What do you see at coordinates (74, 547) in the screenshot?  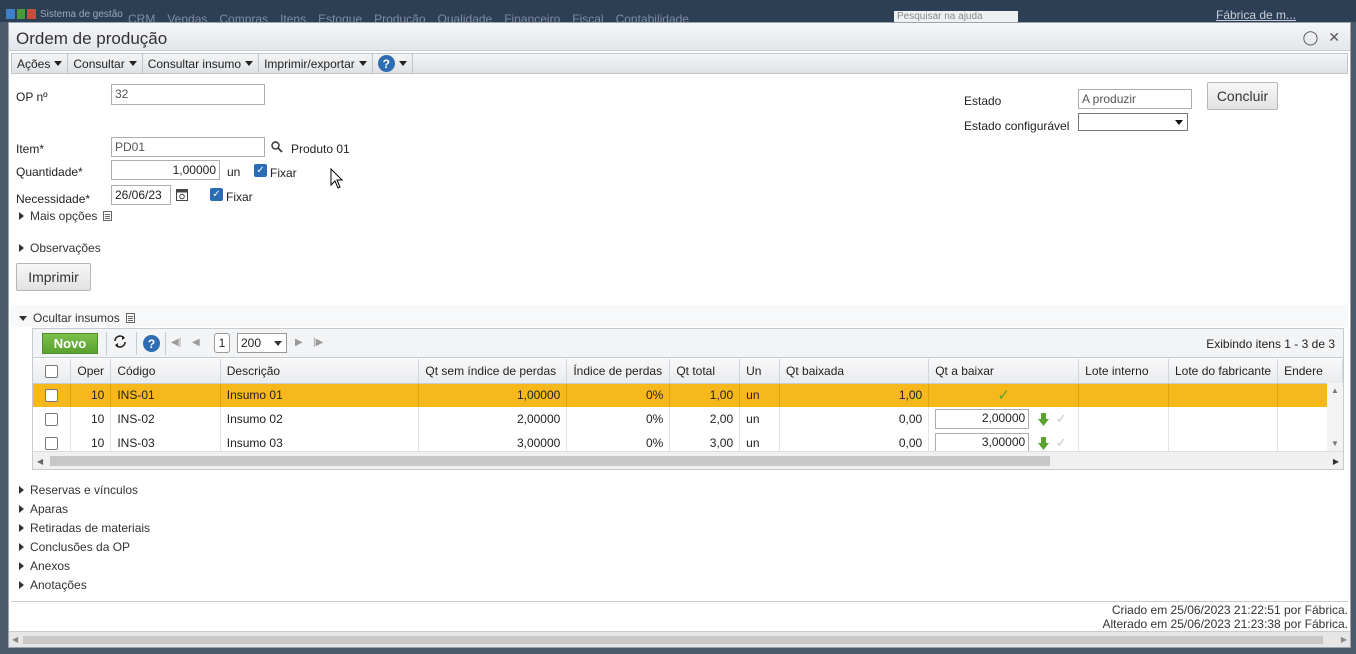 I see `section-conclusoes-op: Conclusões da OP` at bounding box center [74, 547].